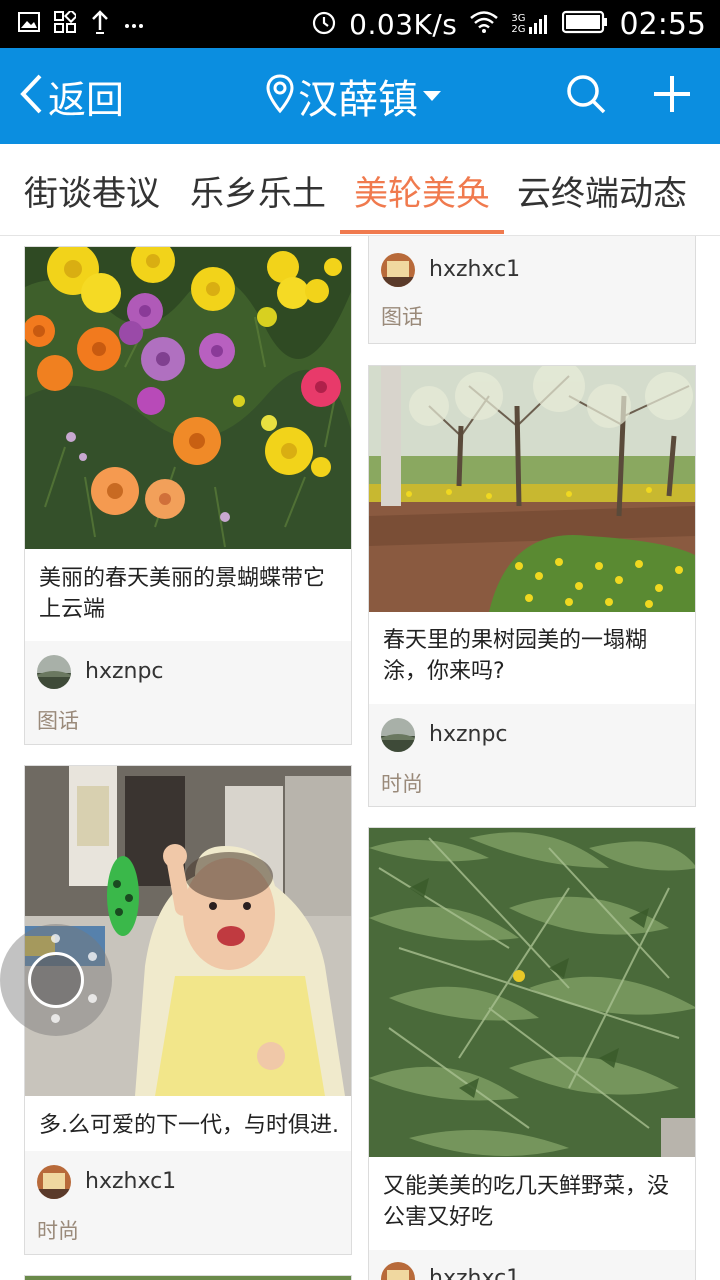 The image size is (720, 1280). Describe the element at coordinates (403, 24) in the screenshot. I see `network-speed: 0.03K/s` at that location.